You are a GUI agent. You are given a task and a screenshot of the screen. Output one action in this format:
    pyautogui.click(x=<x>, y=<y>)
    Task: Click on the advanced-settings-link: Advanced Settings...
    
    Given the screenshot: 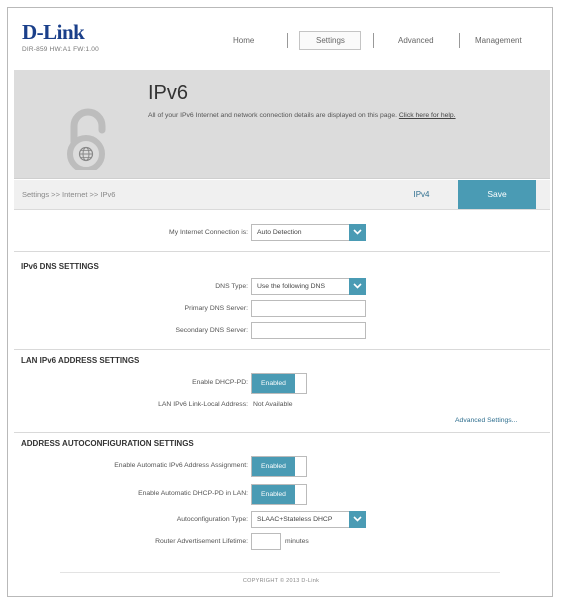 What is the action you would take?
    pyautogui.click(x=486, y=420)
    